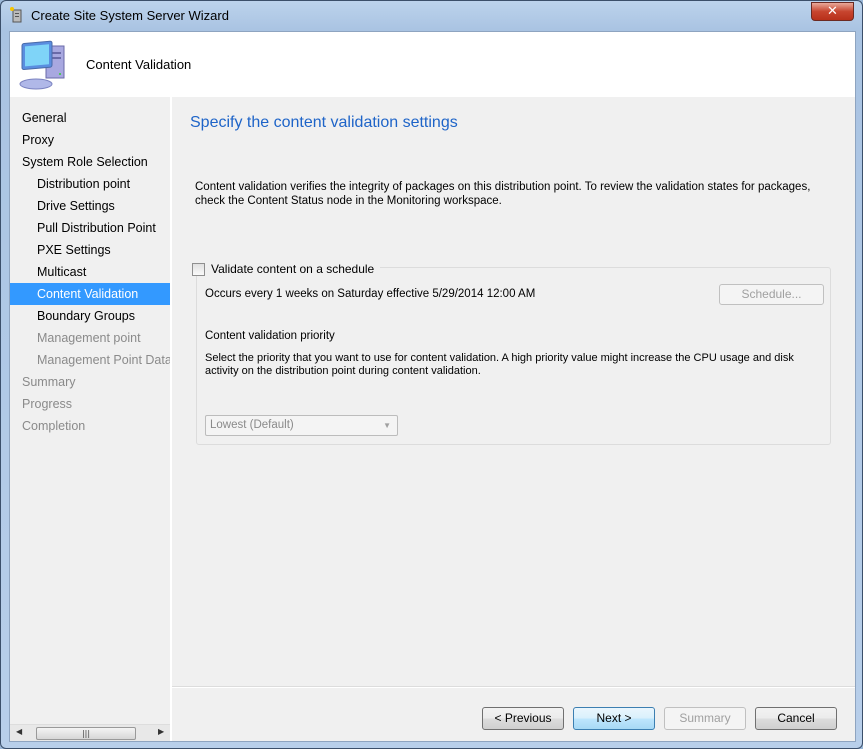  Describe the element at coordinates (16, 15) in the screenshot. I see `wizard-app-icon` at that location.